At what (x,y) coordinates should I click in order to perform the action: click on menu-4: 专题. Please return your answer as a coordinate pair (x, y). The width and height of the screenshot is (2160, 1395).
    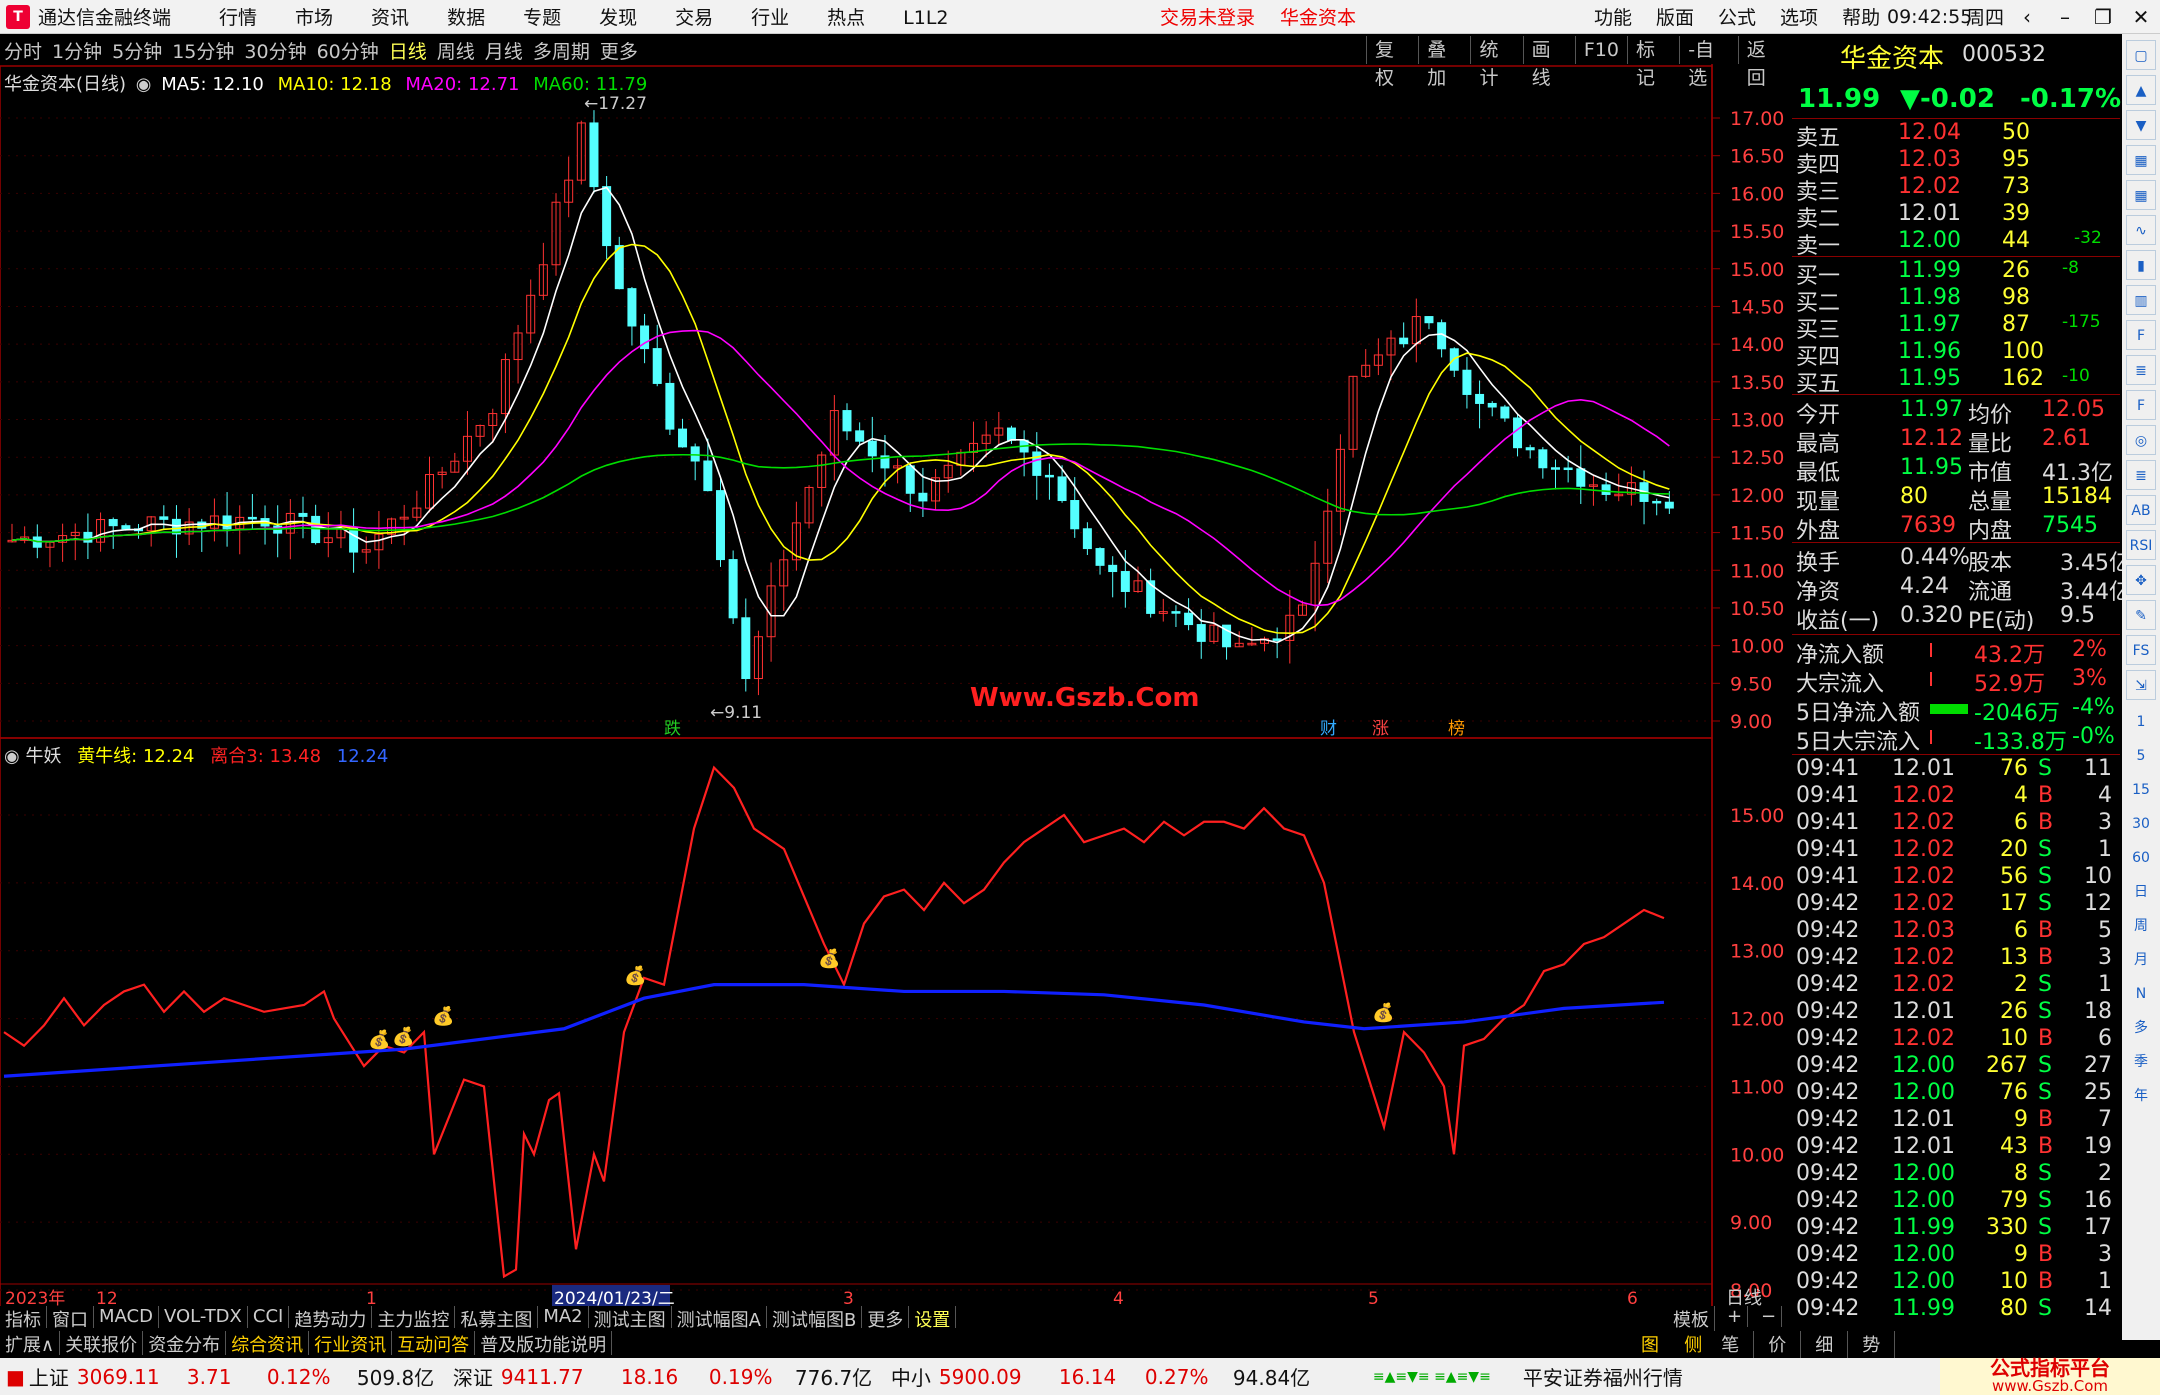
    Looking at the image, I should click on (542, 18).